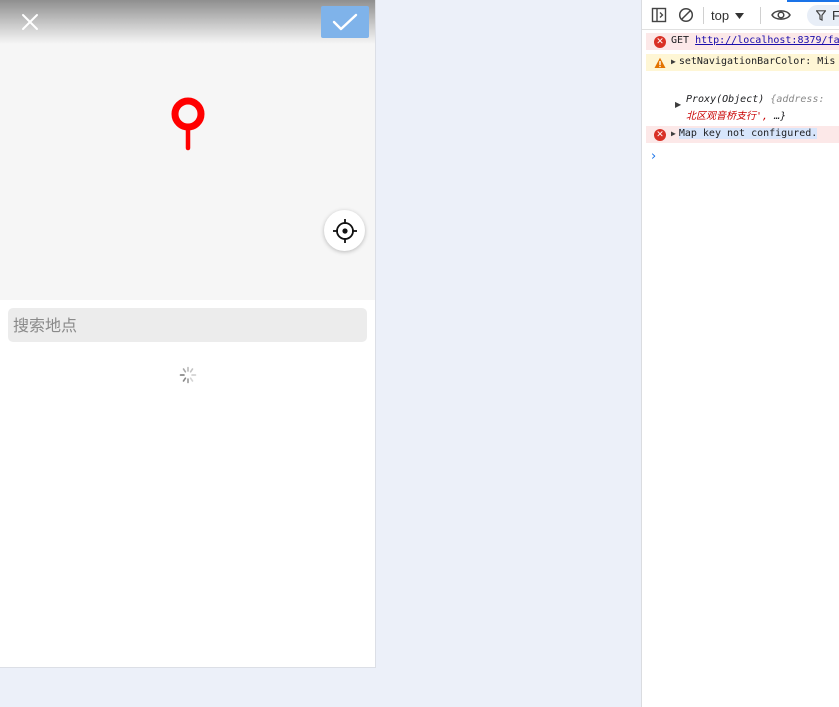 This screenshot has width=839, height=707. Describe the element at coordinates (653, 156) in the screenshot. I see `console-prompt: ›` at that location.